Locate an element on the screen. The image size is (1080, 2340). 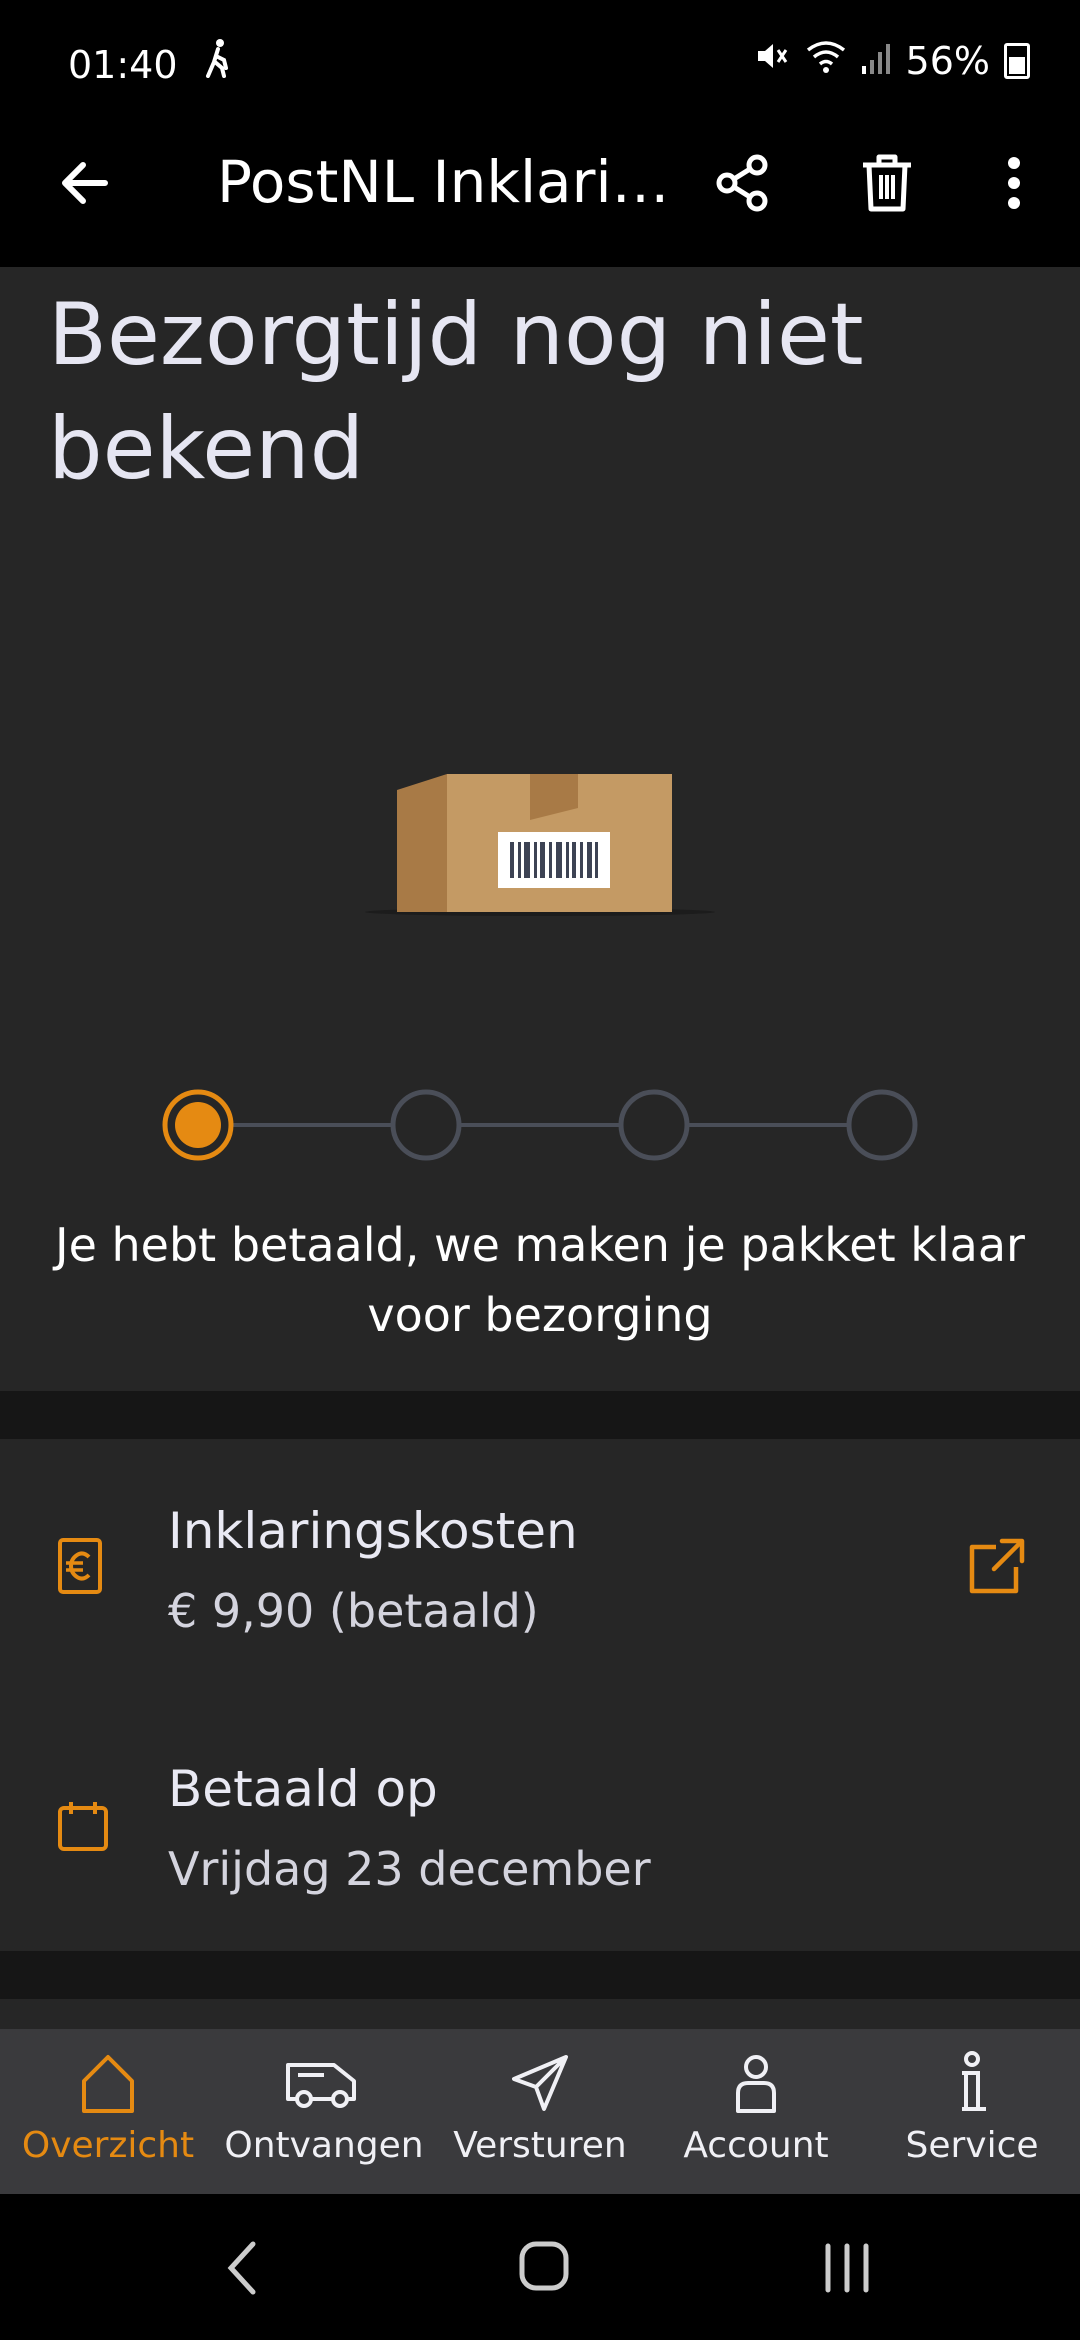
home-square-icon is located at coordinates (544, 2266).